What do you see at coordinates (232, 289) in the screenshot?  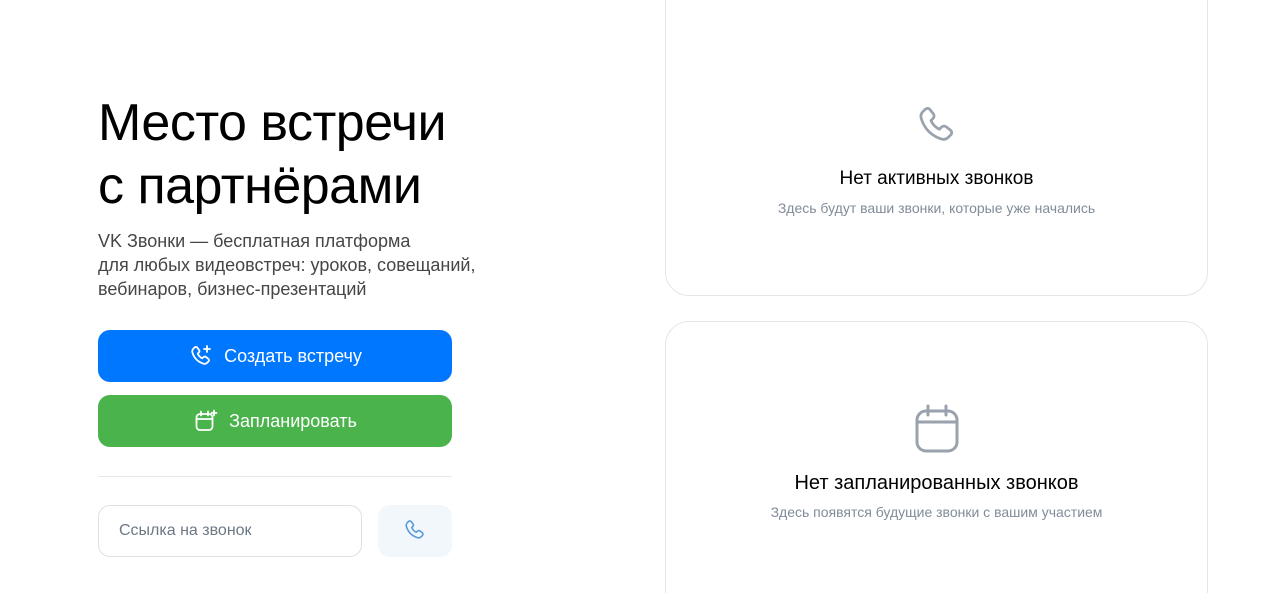 I see `description-line-3: вебинаров, бизнес-презентаций` at bounding box center [232, 289].